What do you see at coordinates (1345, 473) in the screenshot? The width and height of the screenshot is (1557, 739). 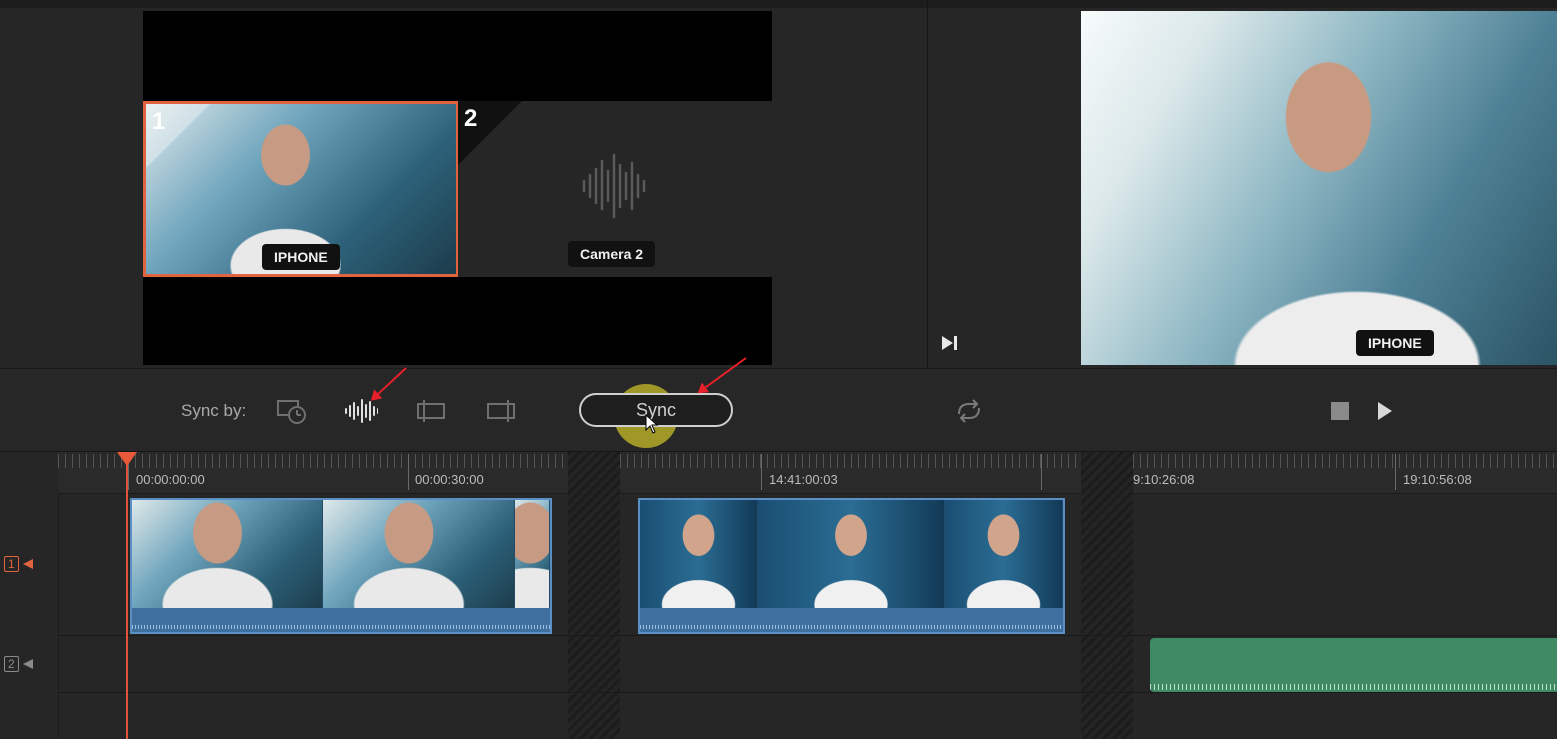 I see `timeline-ruler-3: 9:10:26:08 19:10:56:08` at bounding box center [1345, 473].